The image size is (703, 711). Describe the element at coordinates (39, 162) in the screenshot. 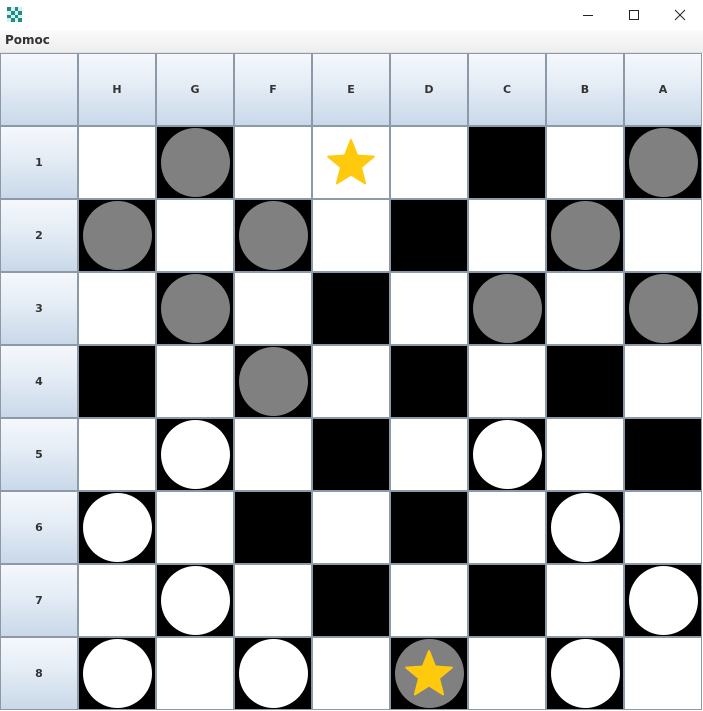

I see `row-header: 1` at that location.